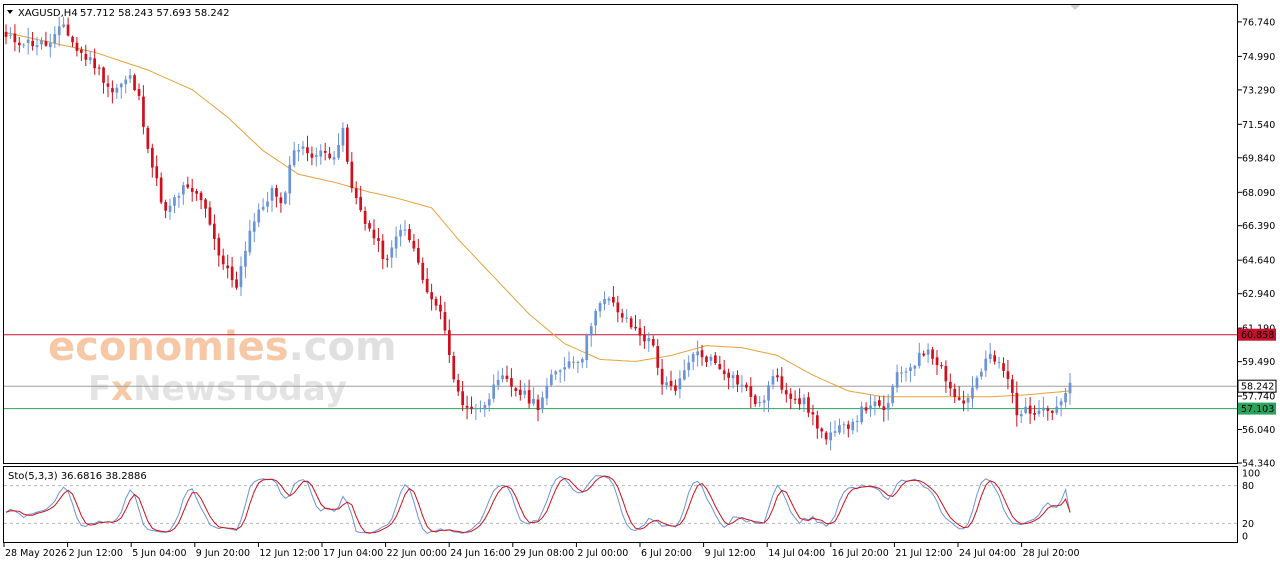 Image resolution: width=1280 pixels, height=567 pixels. I want to click on level-tag-label: 58.242, so click(1257, 387).